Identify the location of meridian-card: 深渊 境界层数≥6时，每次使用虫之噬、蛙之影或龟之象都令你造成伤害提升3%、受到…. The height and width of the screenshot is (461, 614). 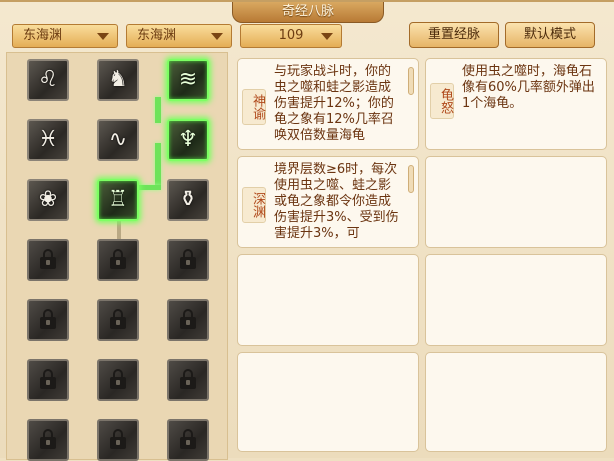
(328, 202).